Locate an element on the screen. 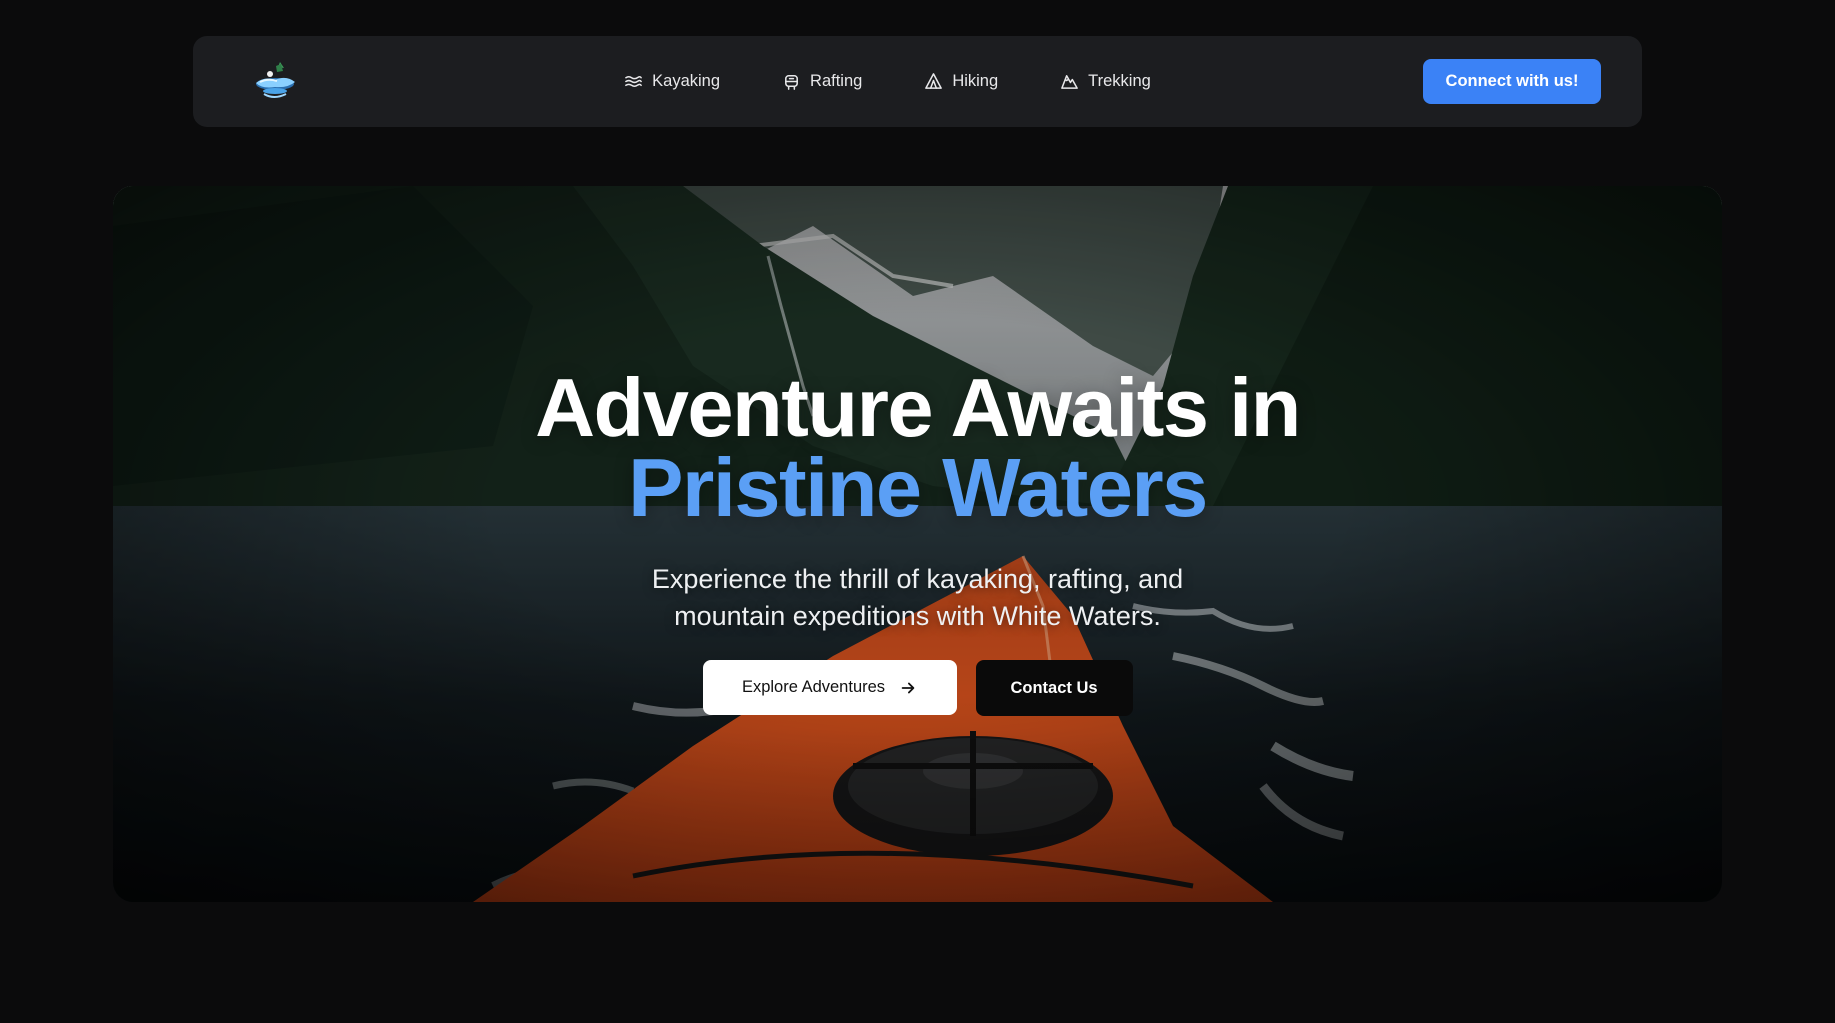  nav-item-label: Kayaking is located at coordinates (686, 81).